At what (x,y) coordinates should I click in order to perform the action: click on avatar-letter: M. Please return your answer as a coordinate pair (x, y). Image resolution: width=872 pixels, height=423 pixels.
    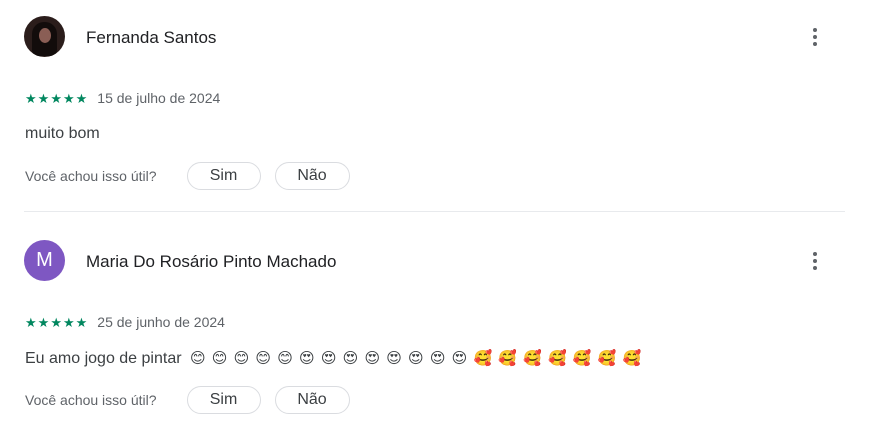
    Looking at the image, I should click on (44, 260).